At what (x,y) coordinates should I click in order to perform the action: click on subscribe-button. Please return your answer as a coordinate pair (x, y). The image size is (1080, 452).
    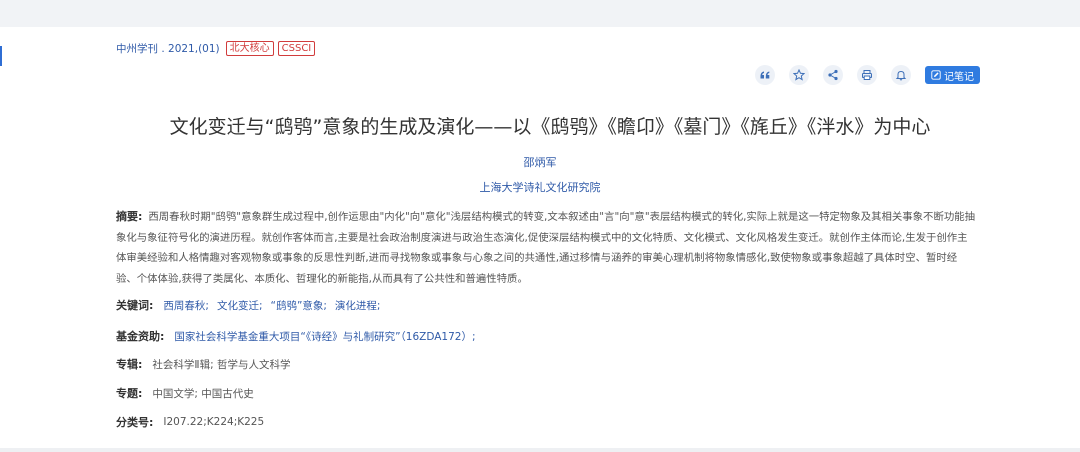
    Looking at the image, I should click on (901, 75).